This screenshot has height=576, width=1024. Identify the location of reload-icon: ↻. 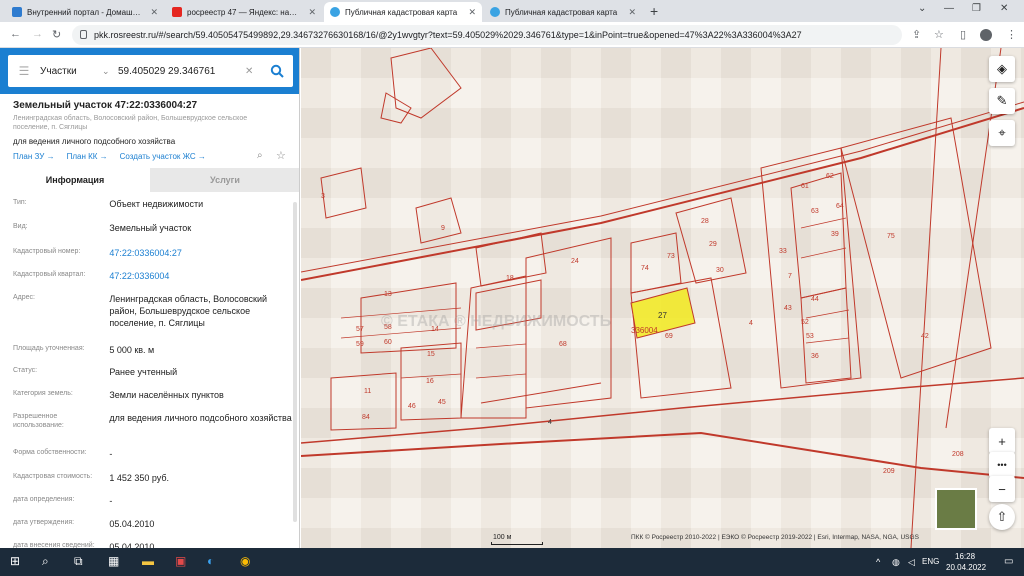
(56, 34).